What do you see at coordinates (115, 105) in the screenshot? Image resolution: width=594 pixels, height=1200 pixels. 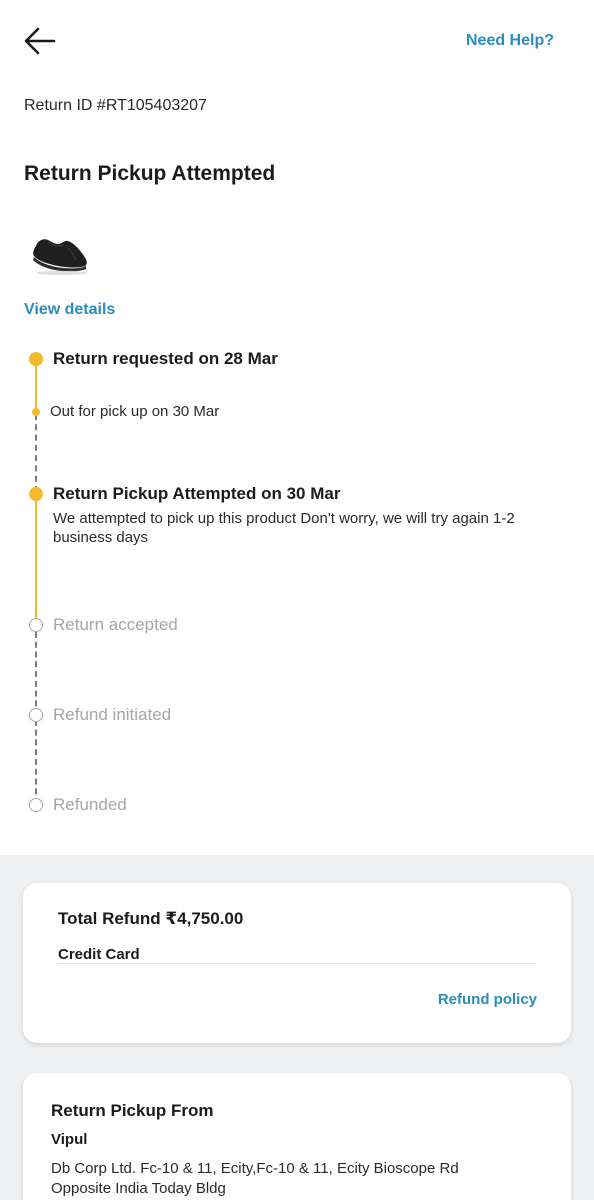 I see `return-id: Return ID #RT105403207` at bounding box center [115, 105].